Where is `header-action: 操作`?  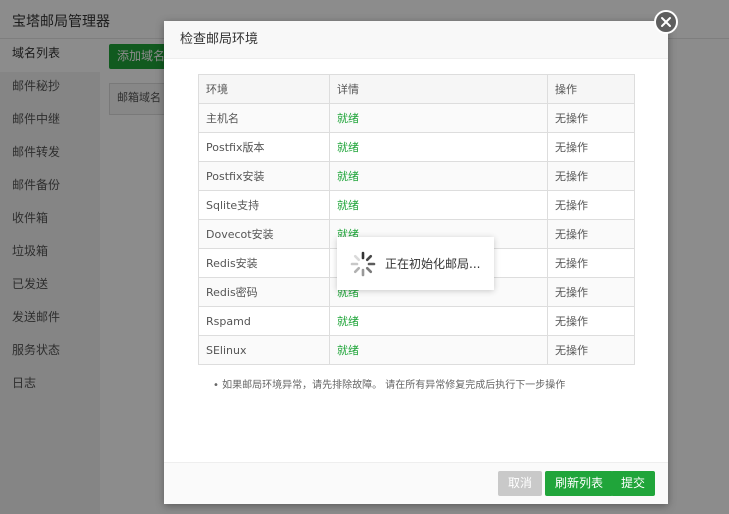 header-action: 操作 is located at coordinates (591, 89).